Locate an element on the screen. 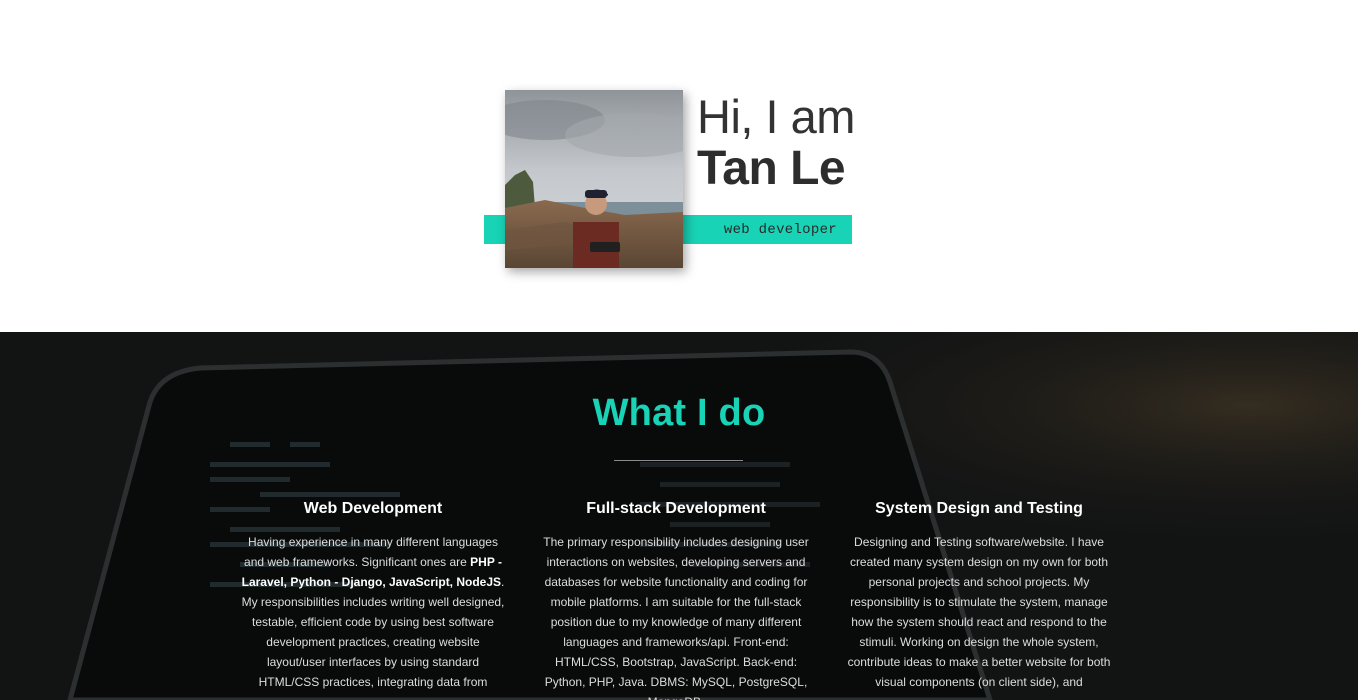 The image size is (1358, 700). role-text: web developer is located at coordinates (780, 229).